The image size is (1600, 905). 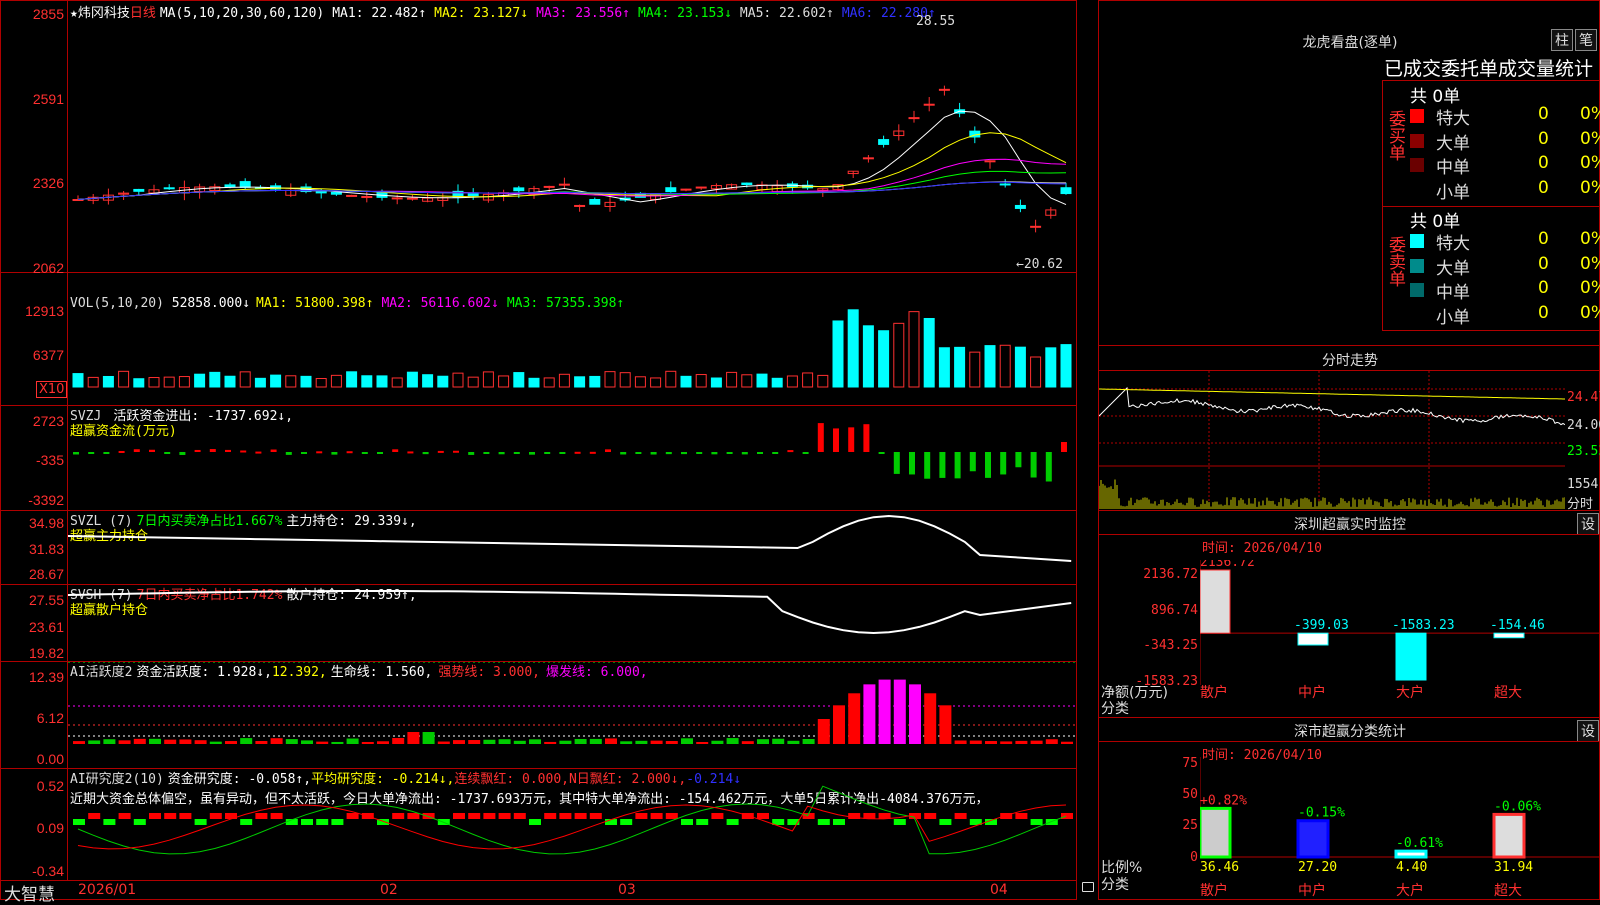 I want to click on ratio-bar, so click(x=1313, y=839).